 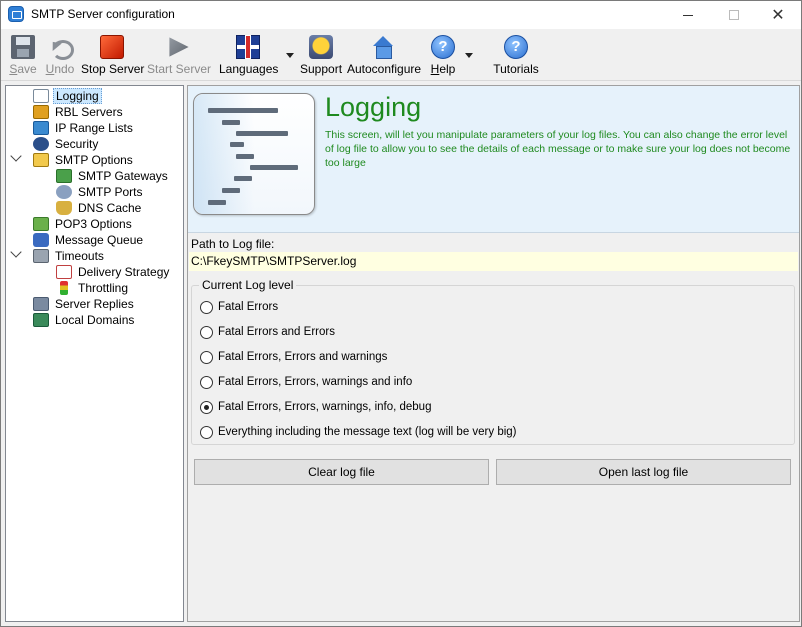 I want to click on start-play-icon, so click(x=179, y=47).